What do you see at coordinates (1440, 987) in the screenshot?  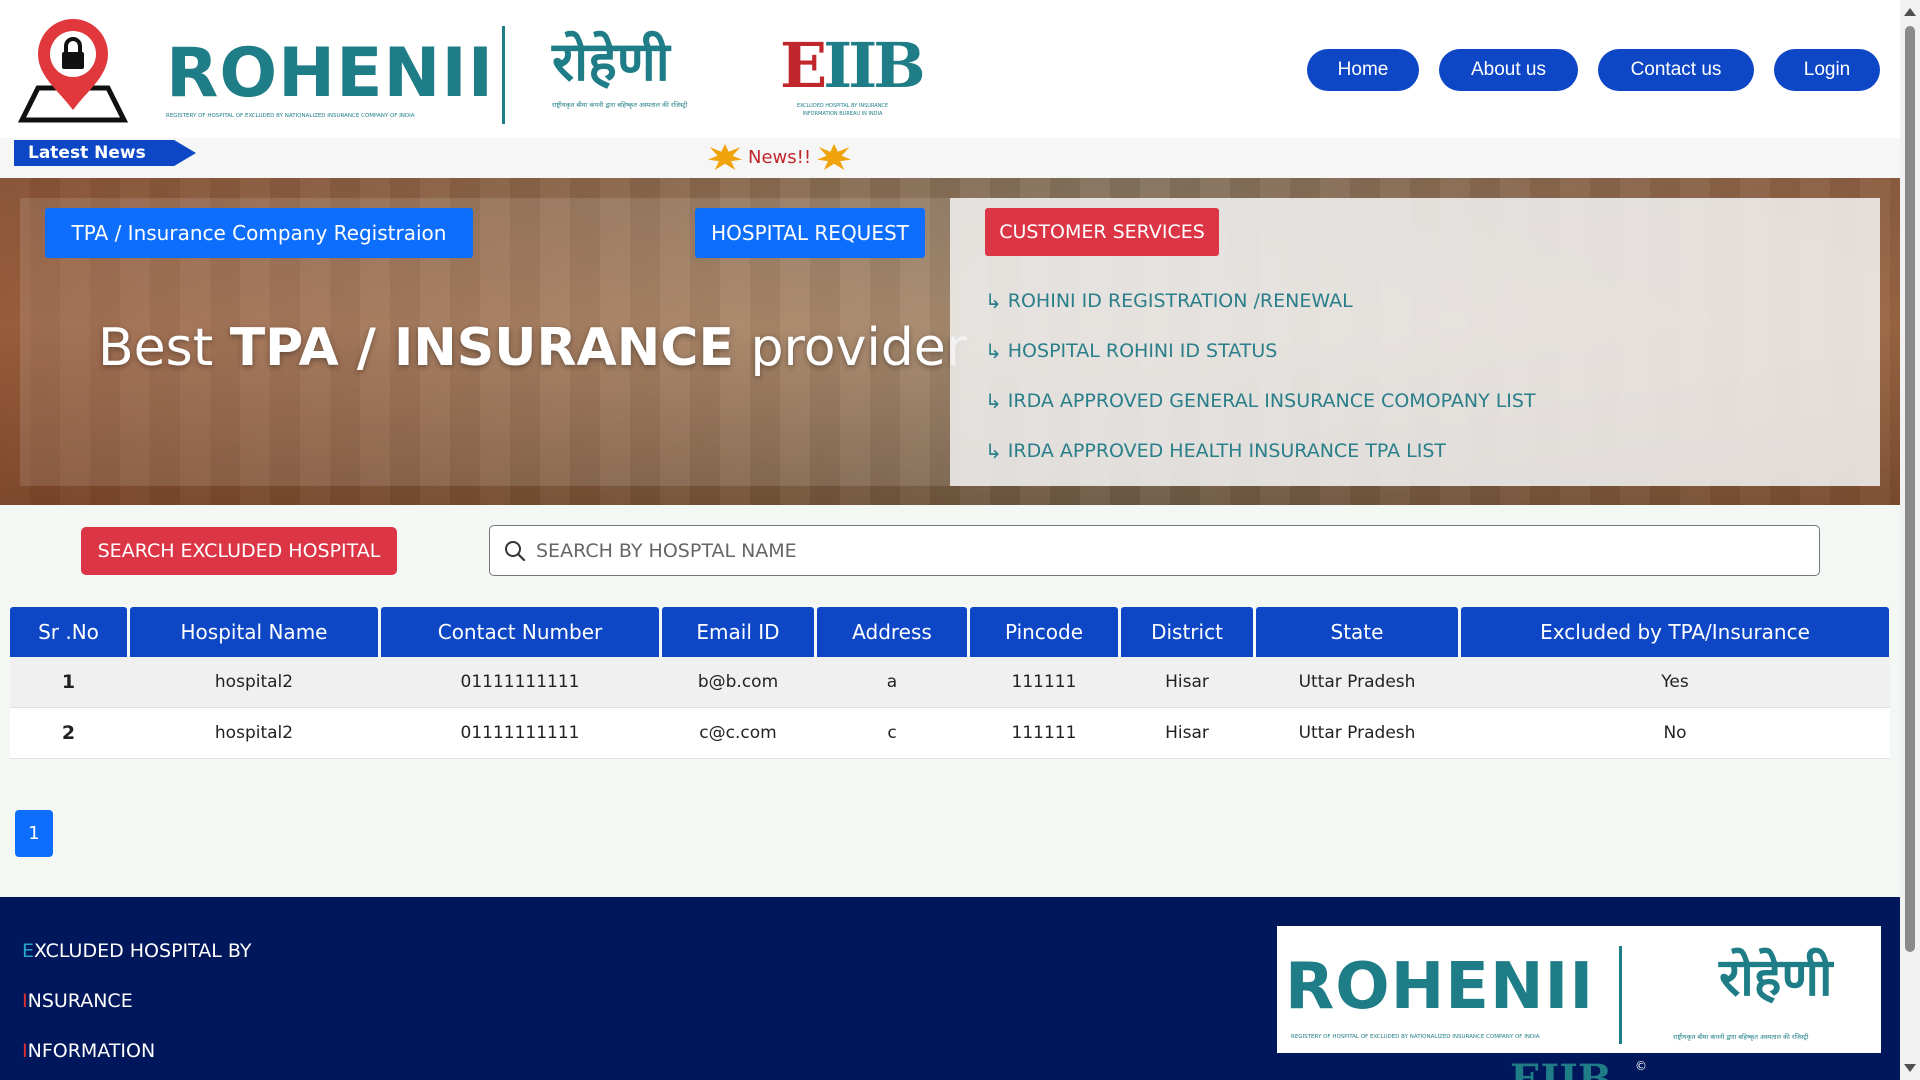 I see `footer-logo-text-en: ROHENII` at bounding box center [1440, 987].